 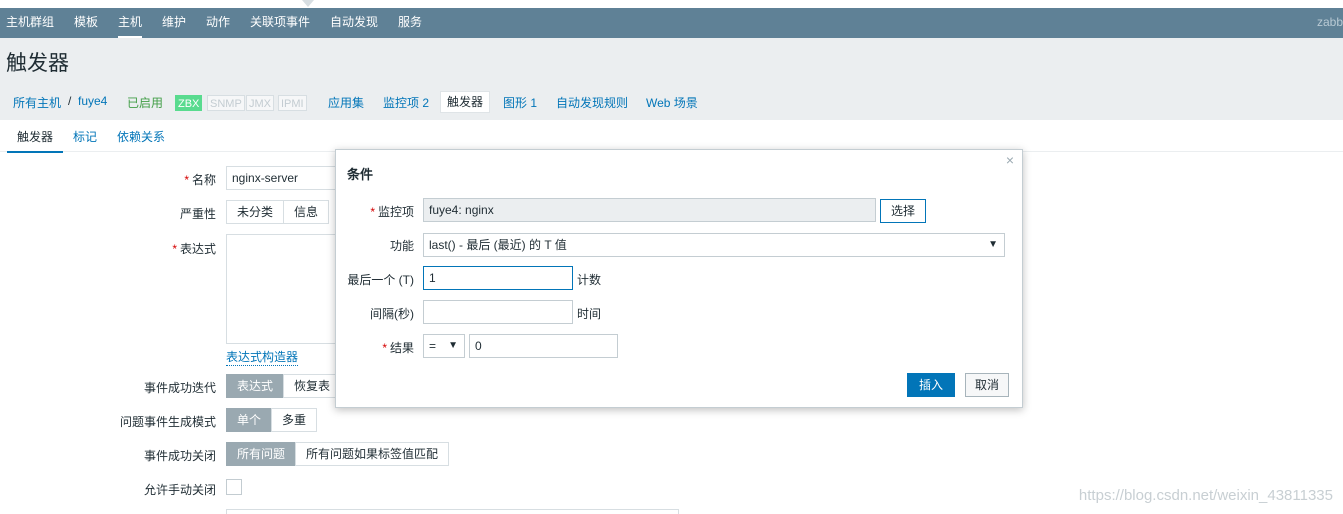 I want to click on breadcrumb-web-scenarios: Web 场景, so click(x=672, y=102).